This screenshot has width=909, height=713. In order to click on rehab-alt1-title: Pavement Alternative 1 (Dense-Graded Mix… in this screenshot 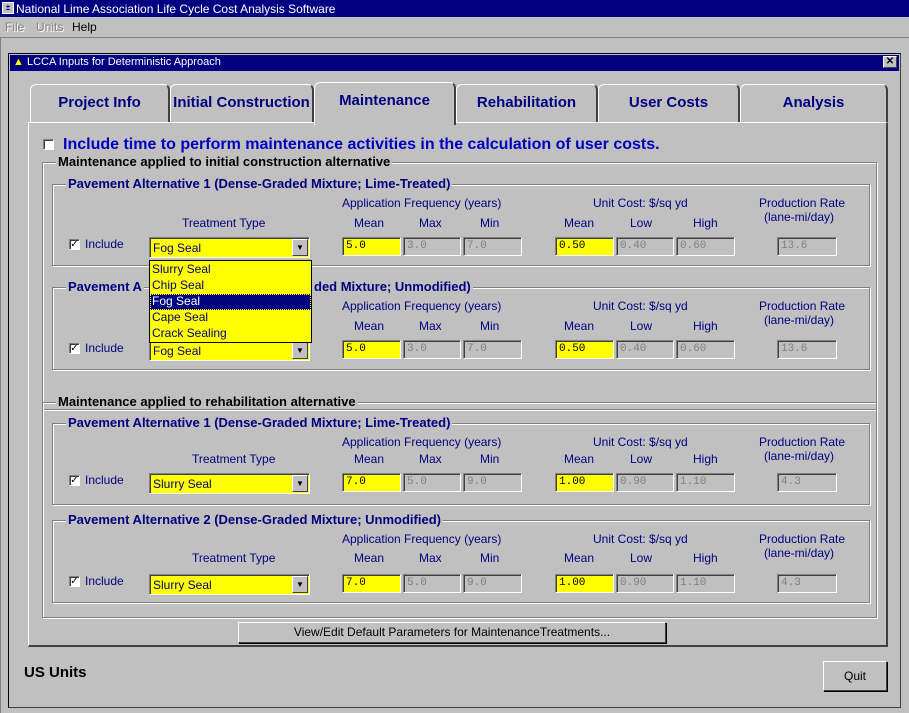, I will do `click(259, 422)`.